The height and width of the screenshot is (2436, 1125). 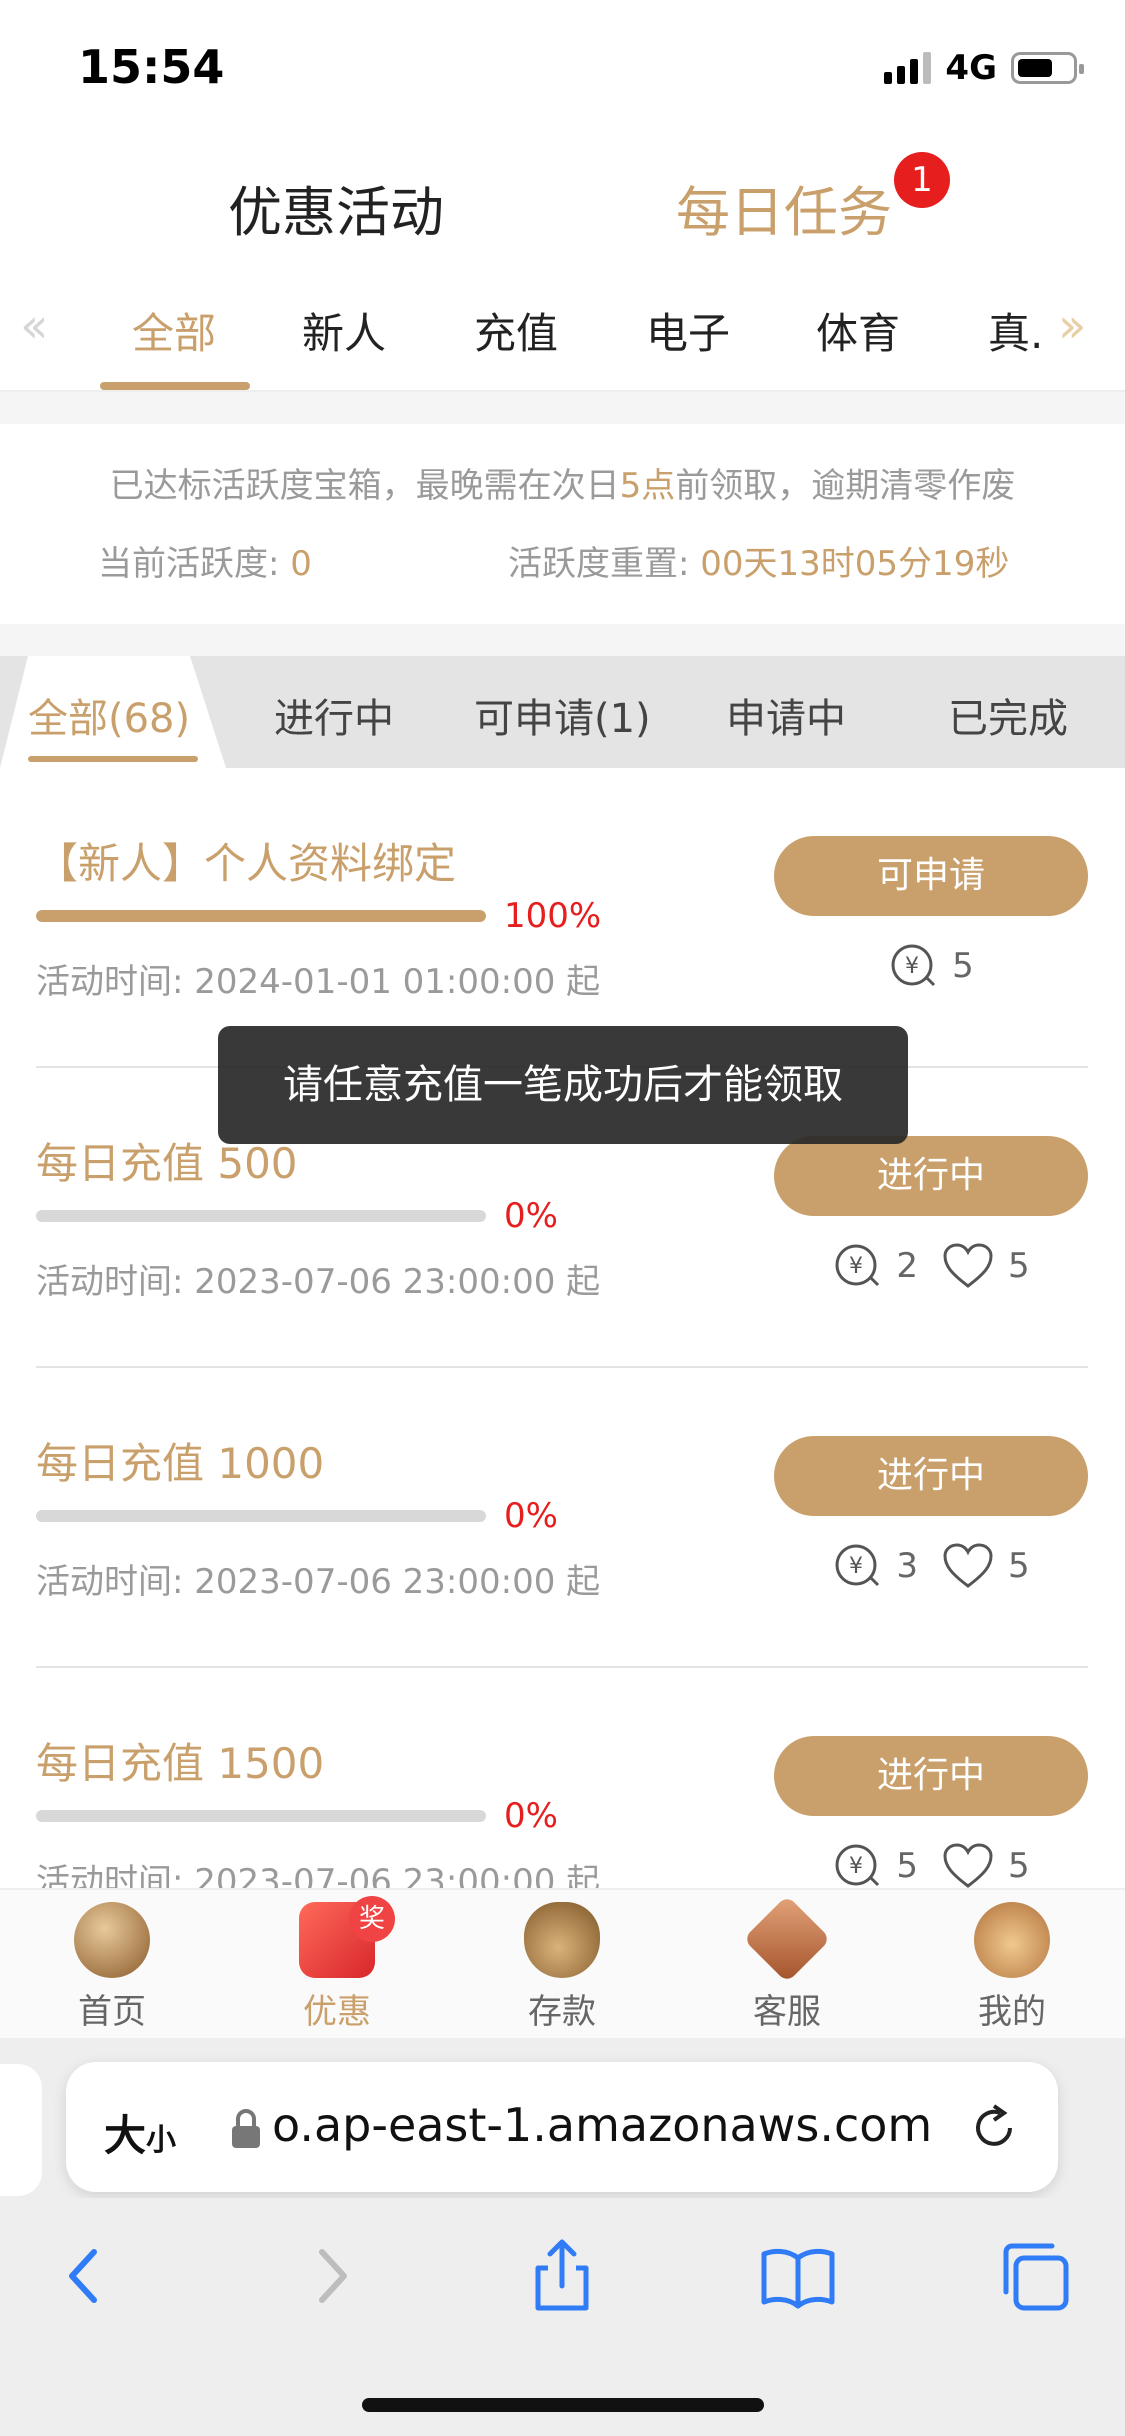 I want to click on bottom-nav: 首页 奖 优惠 存款 客服 我的, so click(x=562, y=1963).